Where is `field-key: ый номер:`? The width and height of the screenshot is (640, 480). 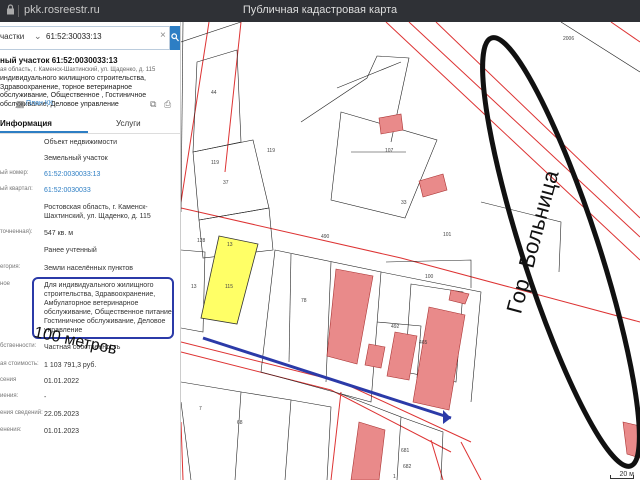
field-key: ый номер: is located at coordinates (14, 173).